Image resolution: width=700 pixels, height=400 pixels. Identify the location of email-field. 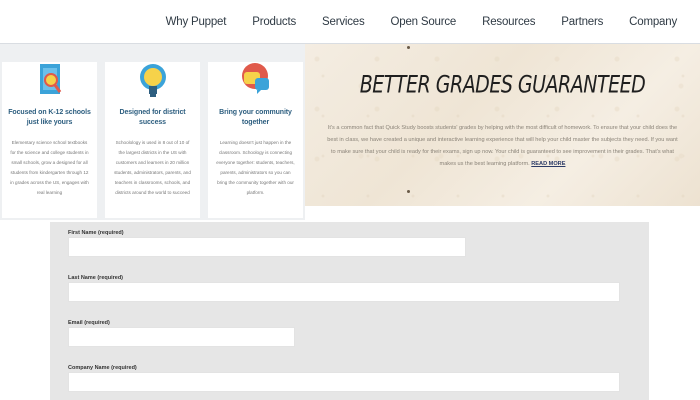
(181, 337).